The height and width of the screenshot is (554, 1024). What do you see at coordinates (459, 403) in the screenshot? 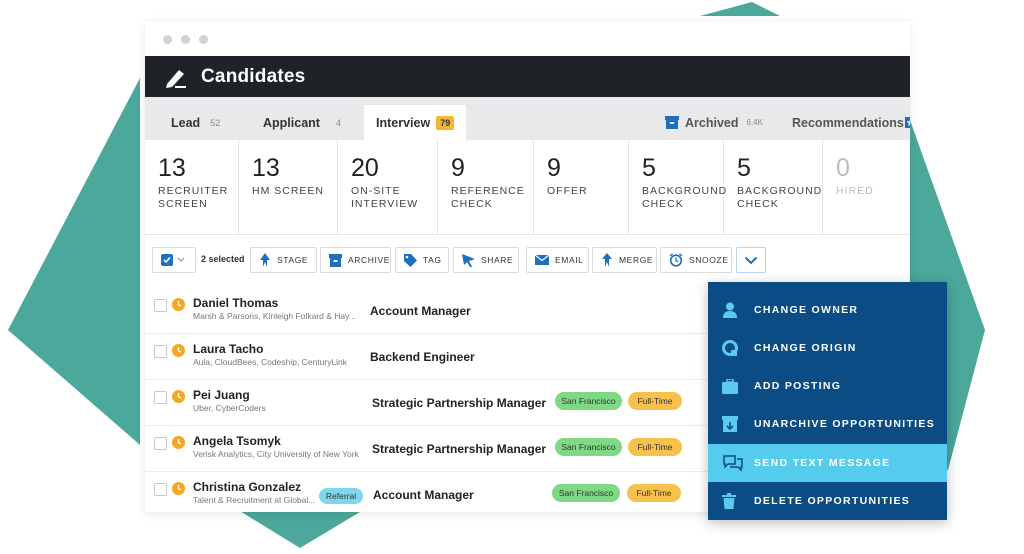
I see `candidate-role: Strategic Partnership Manager` at bounding box center [459, 403].